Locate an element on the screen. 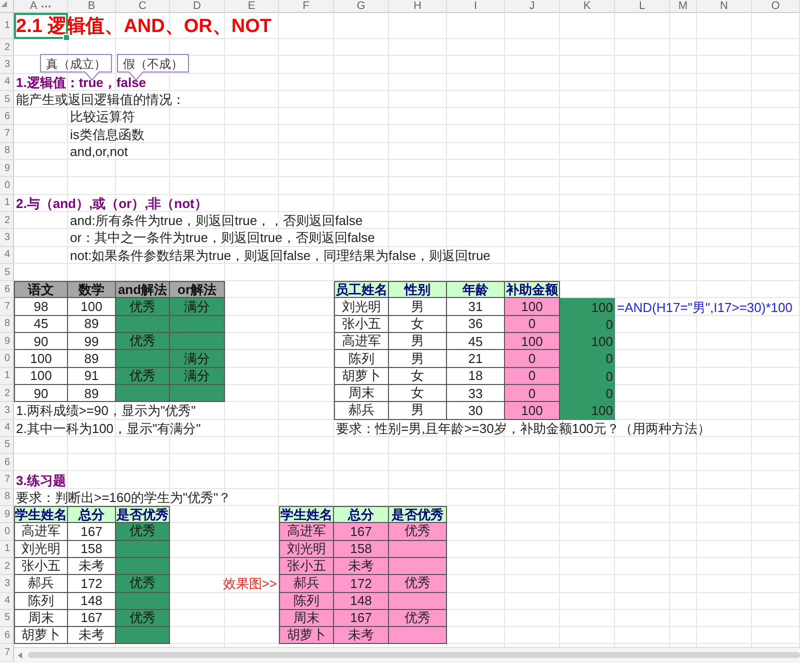 The height and width of the screenshot is (663, 800). table-cell: 148 is located at coordinates (92, 601).